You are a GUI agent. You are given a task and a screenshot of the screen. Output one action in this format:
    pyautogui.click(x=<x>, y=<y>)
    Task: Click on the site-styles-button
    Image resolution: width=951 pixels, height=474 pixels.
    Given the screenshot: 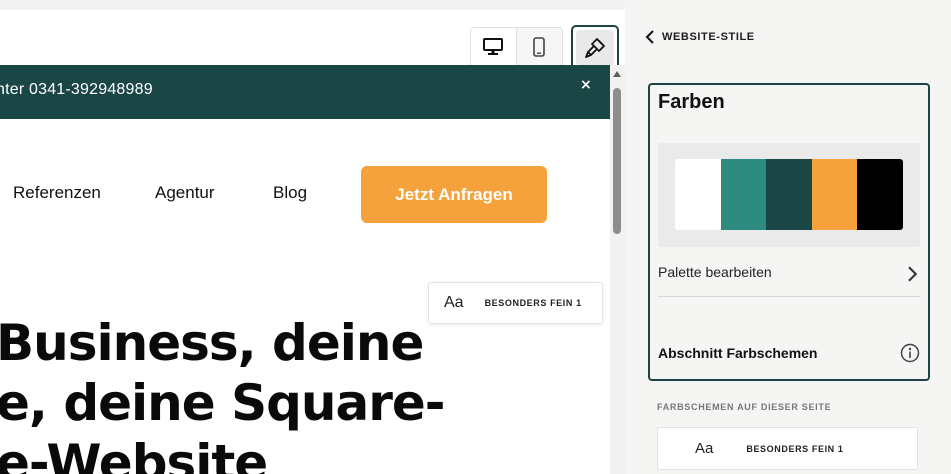 What is the action you would take?
    pyautogui.click(x=595, y=47)
    